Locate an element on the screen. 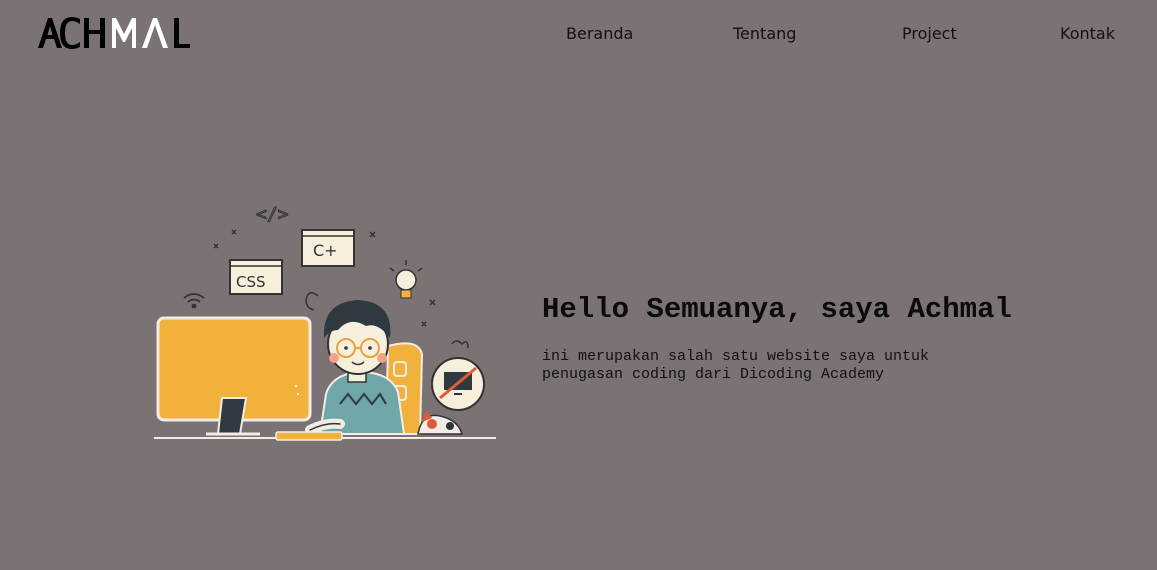  lightbulb-icon is located at coordinates (406, 279).